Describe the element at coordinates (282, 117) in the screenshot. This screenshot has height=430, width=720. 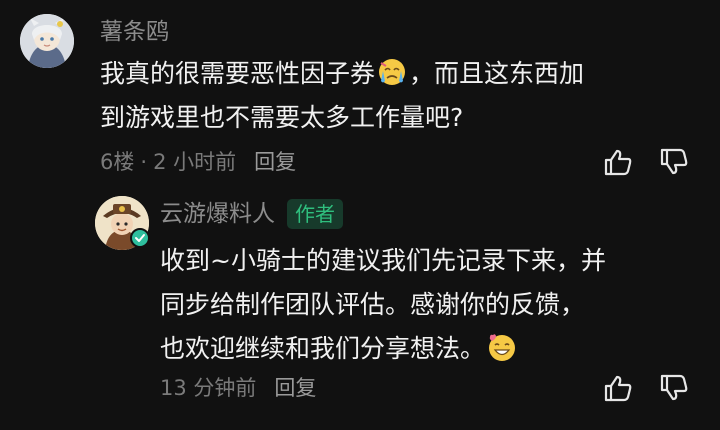
I see `comment-text-line-2: 到游戏里也不需要太多工作量吧?` at that location.